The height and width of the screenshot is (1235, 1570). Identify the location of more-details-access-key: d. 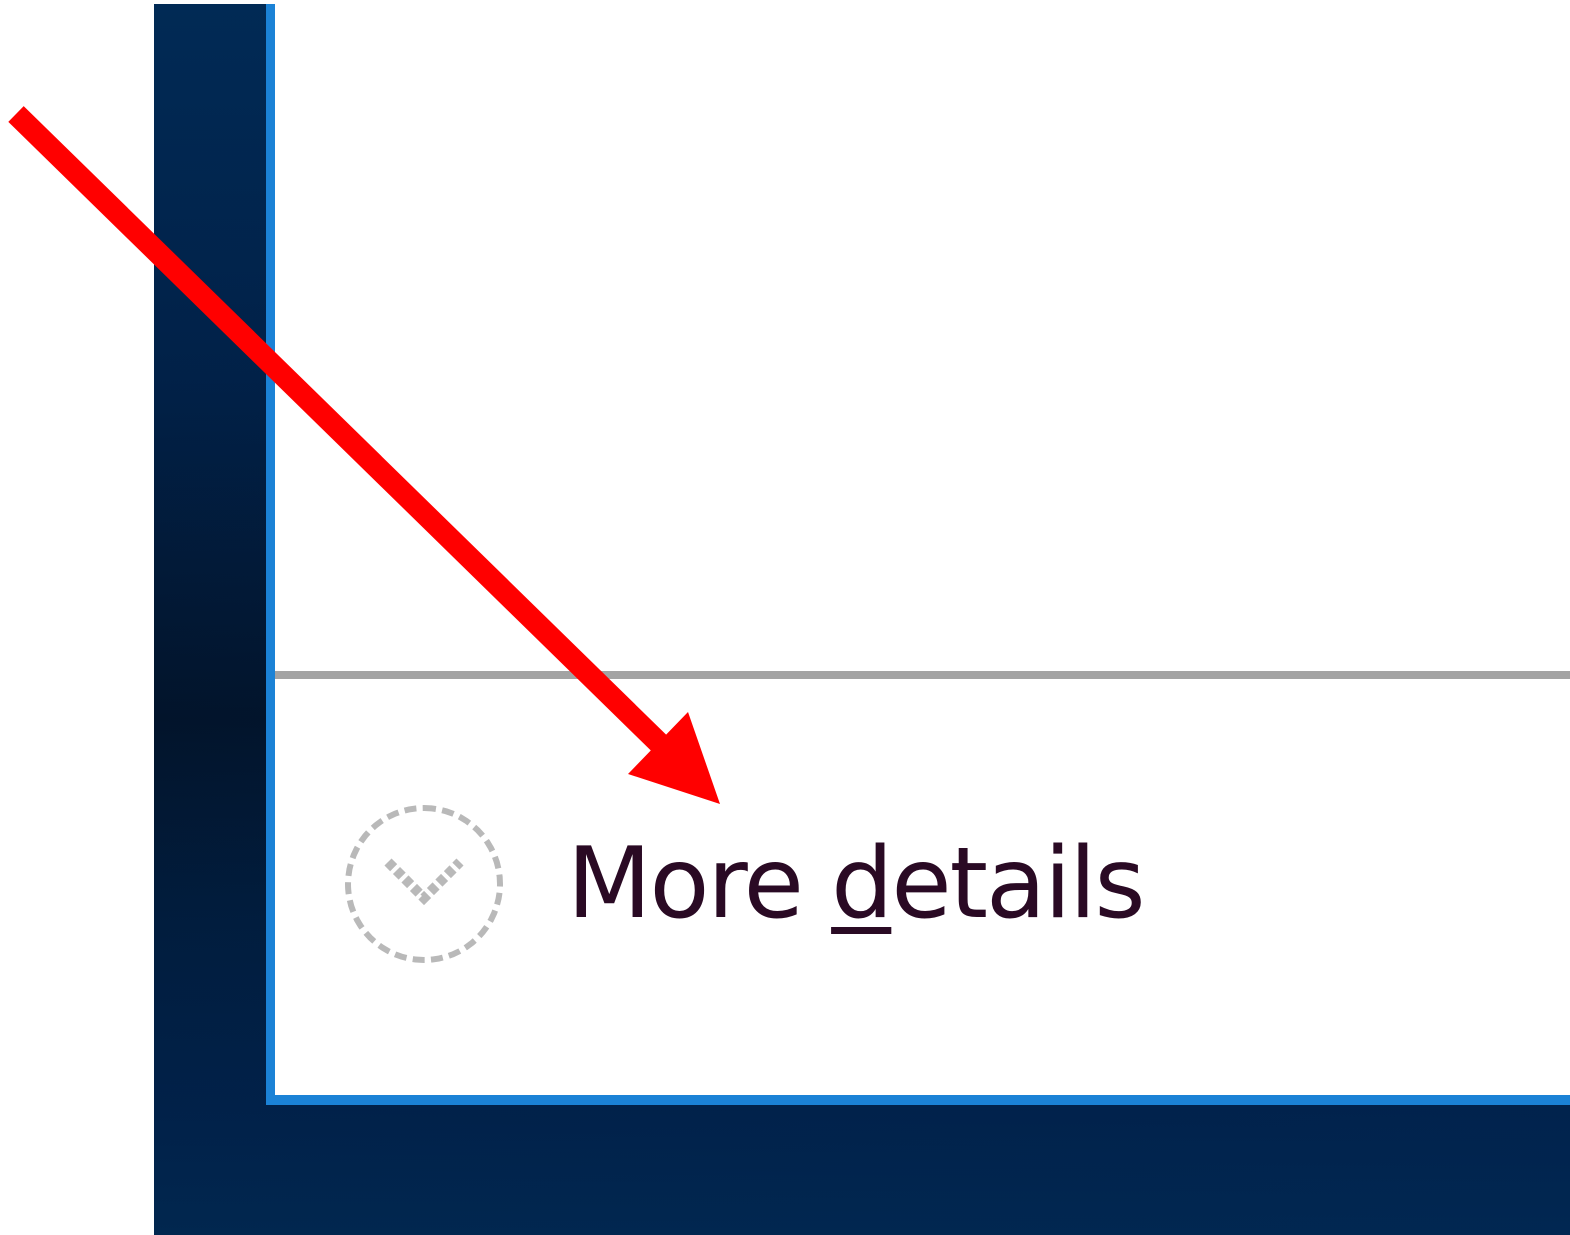
(862, 884).